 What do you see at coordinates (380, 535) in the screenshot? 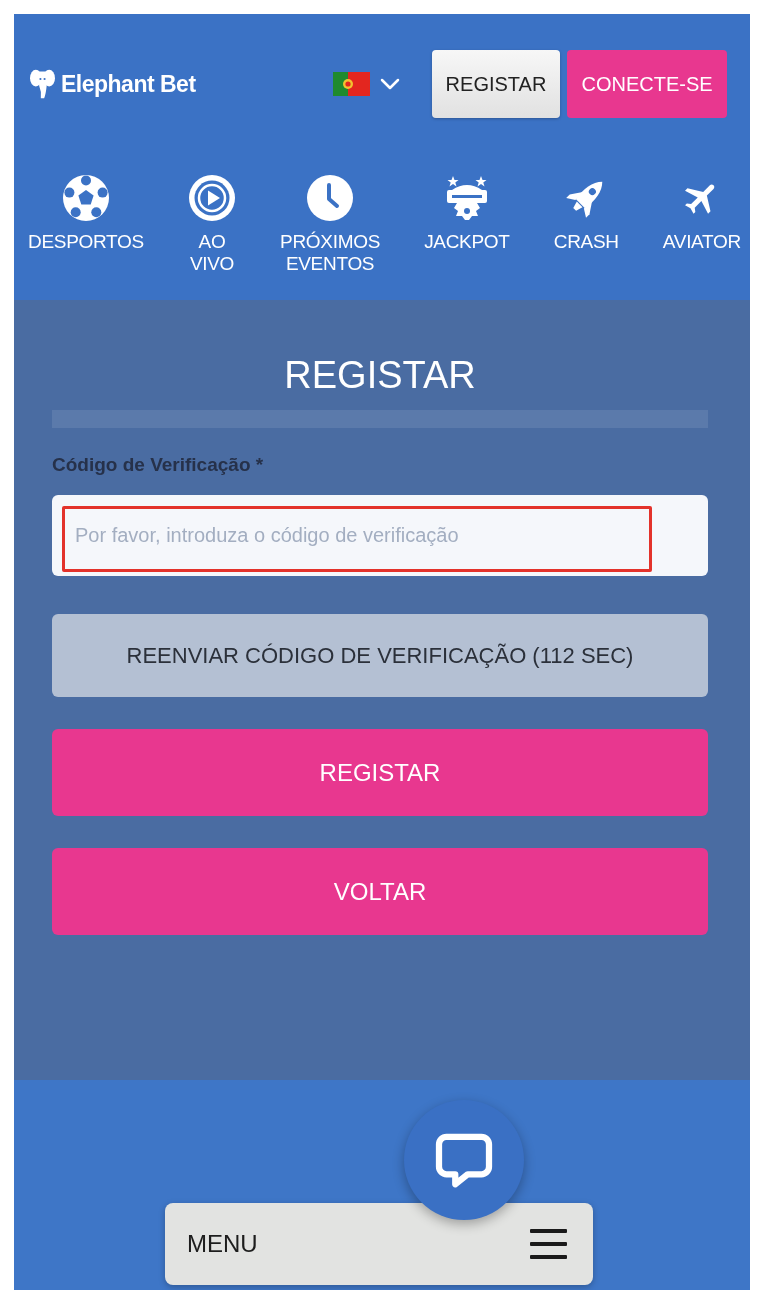
I see `verification-code-field: Por favor, introduza o código de verificação` at bounding box center [380, 535].